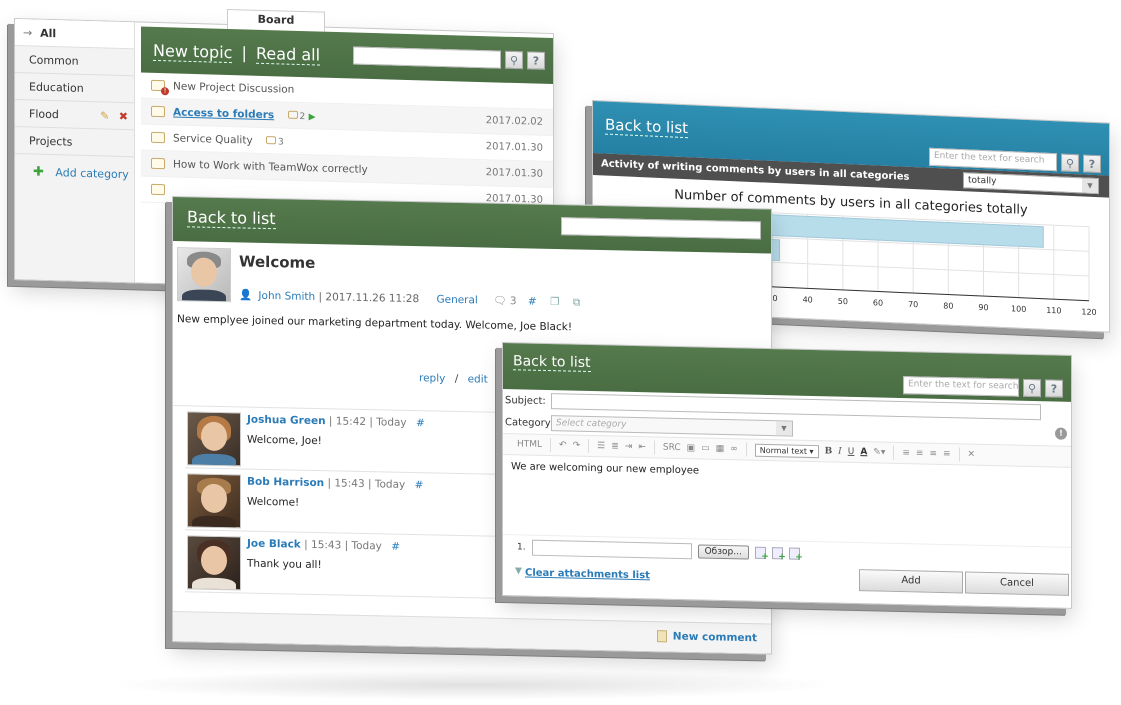 This screenshot has width=1121, height=705. Describe the element at coordinates (720, 449) in the screenshot. I see `table-icon: ▦` at that location.